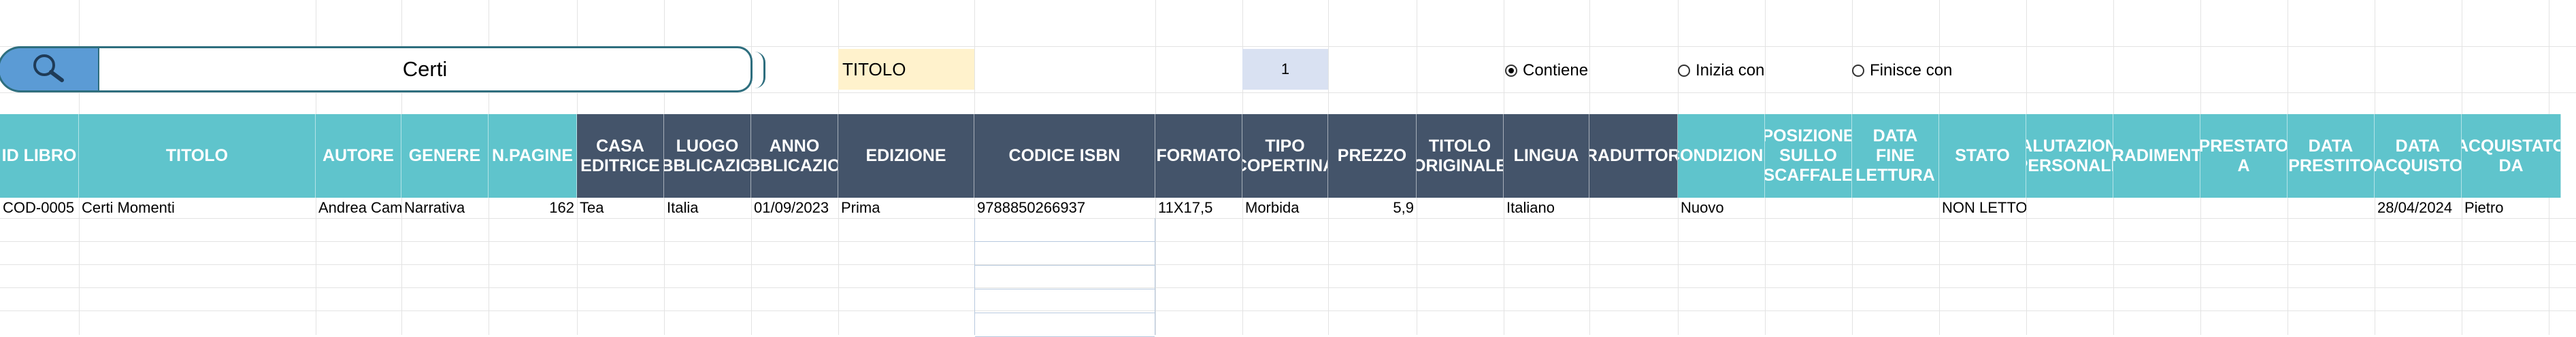 The height and width of the screenshot is (337, 2576). Describe the element at coordinates (1511, 71) in the screenshot. I see `radio-selected-icon` at that location.